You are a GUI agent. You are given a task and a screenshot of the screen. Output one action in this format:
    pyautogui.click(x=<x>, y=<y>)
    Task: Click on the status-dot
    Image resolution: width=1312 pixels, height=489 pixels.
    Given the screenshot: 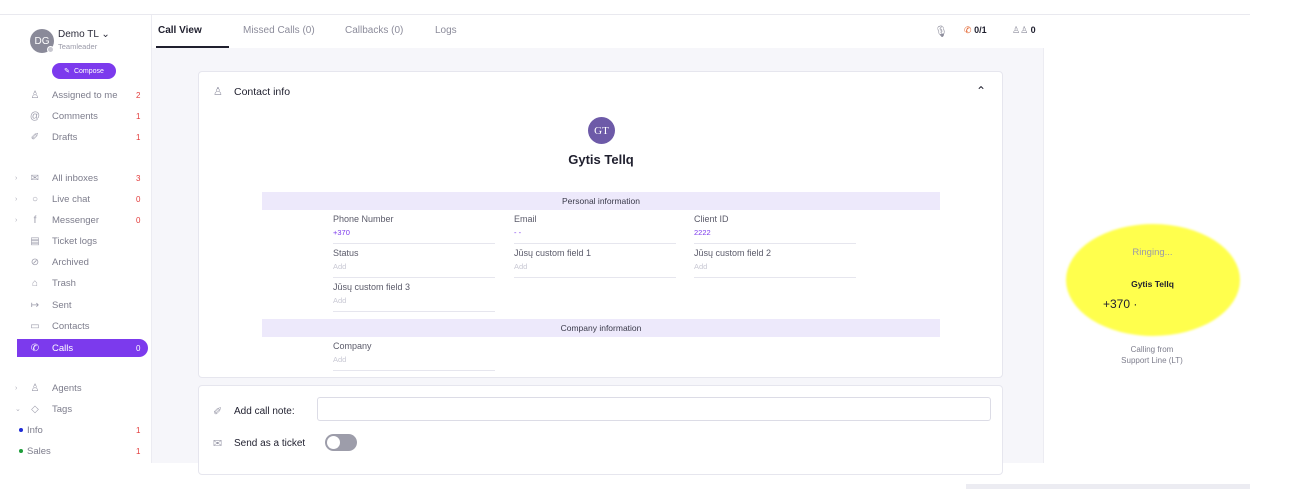 What is the action you would take?
    pyautogui.click(x=50, y=49)
    